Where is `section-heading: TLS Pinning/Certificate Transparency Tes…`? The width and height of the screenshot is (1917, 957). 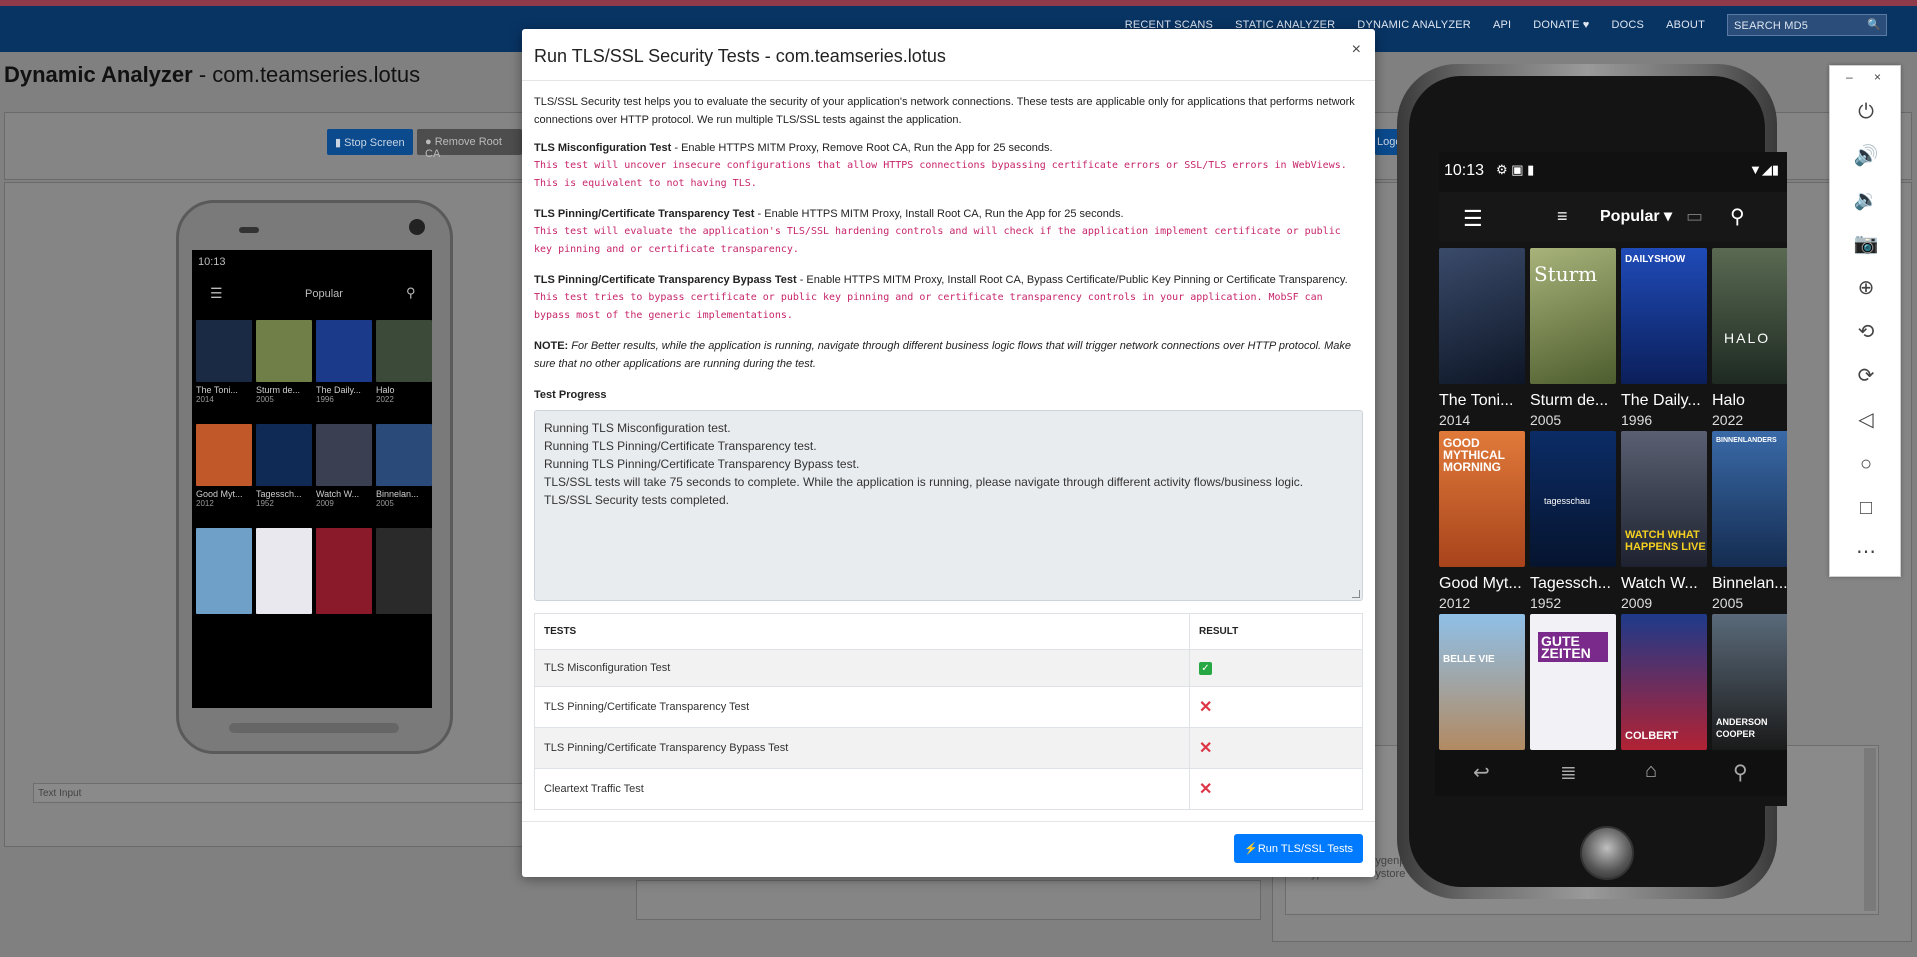 section-heading: TLS Pinning/Certificate Transparency Tes… is located at coordinates (644, 214).